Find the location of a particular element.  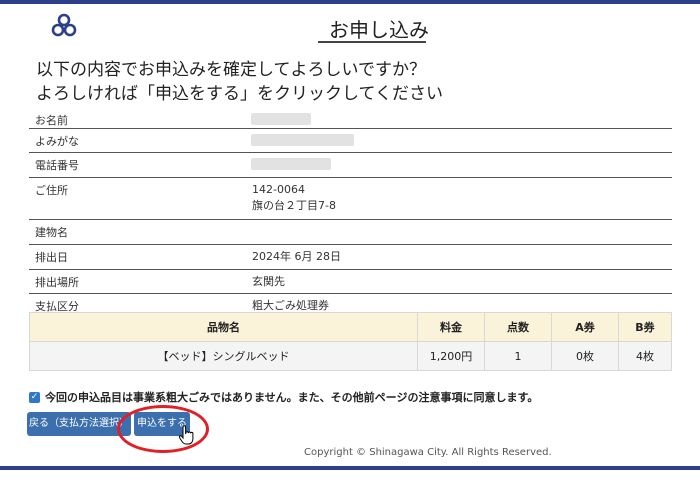

hand-cursor-icon is located at coordinates (186, 435).